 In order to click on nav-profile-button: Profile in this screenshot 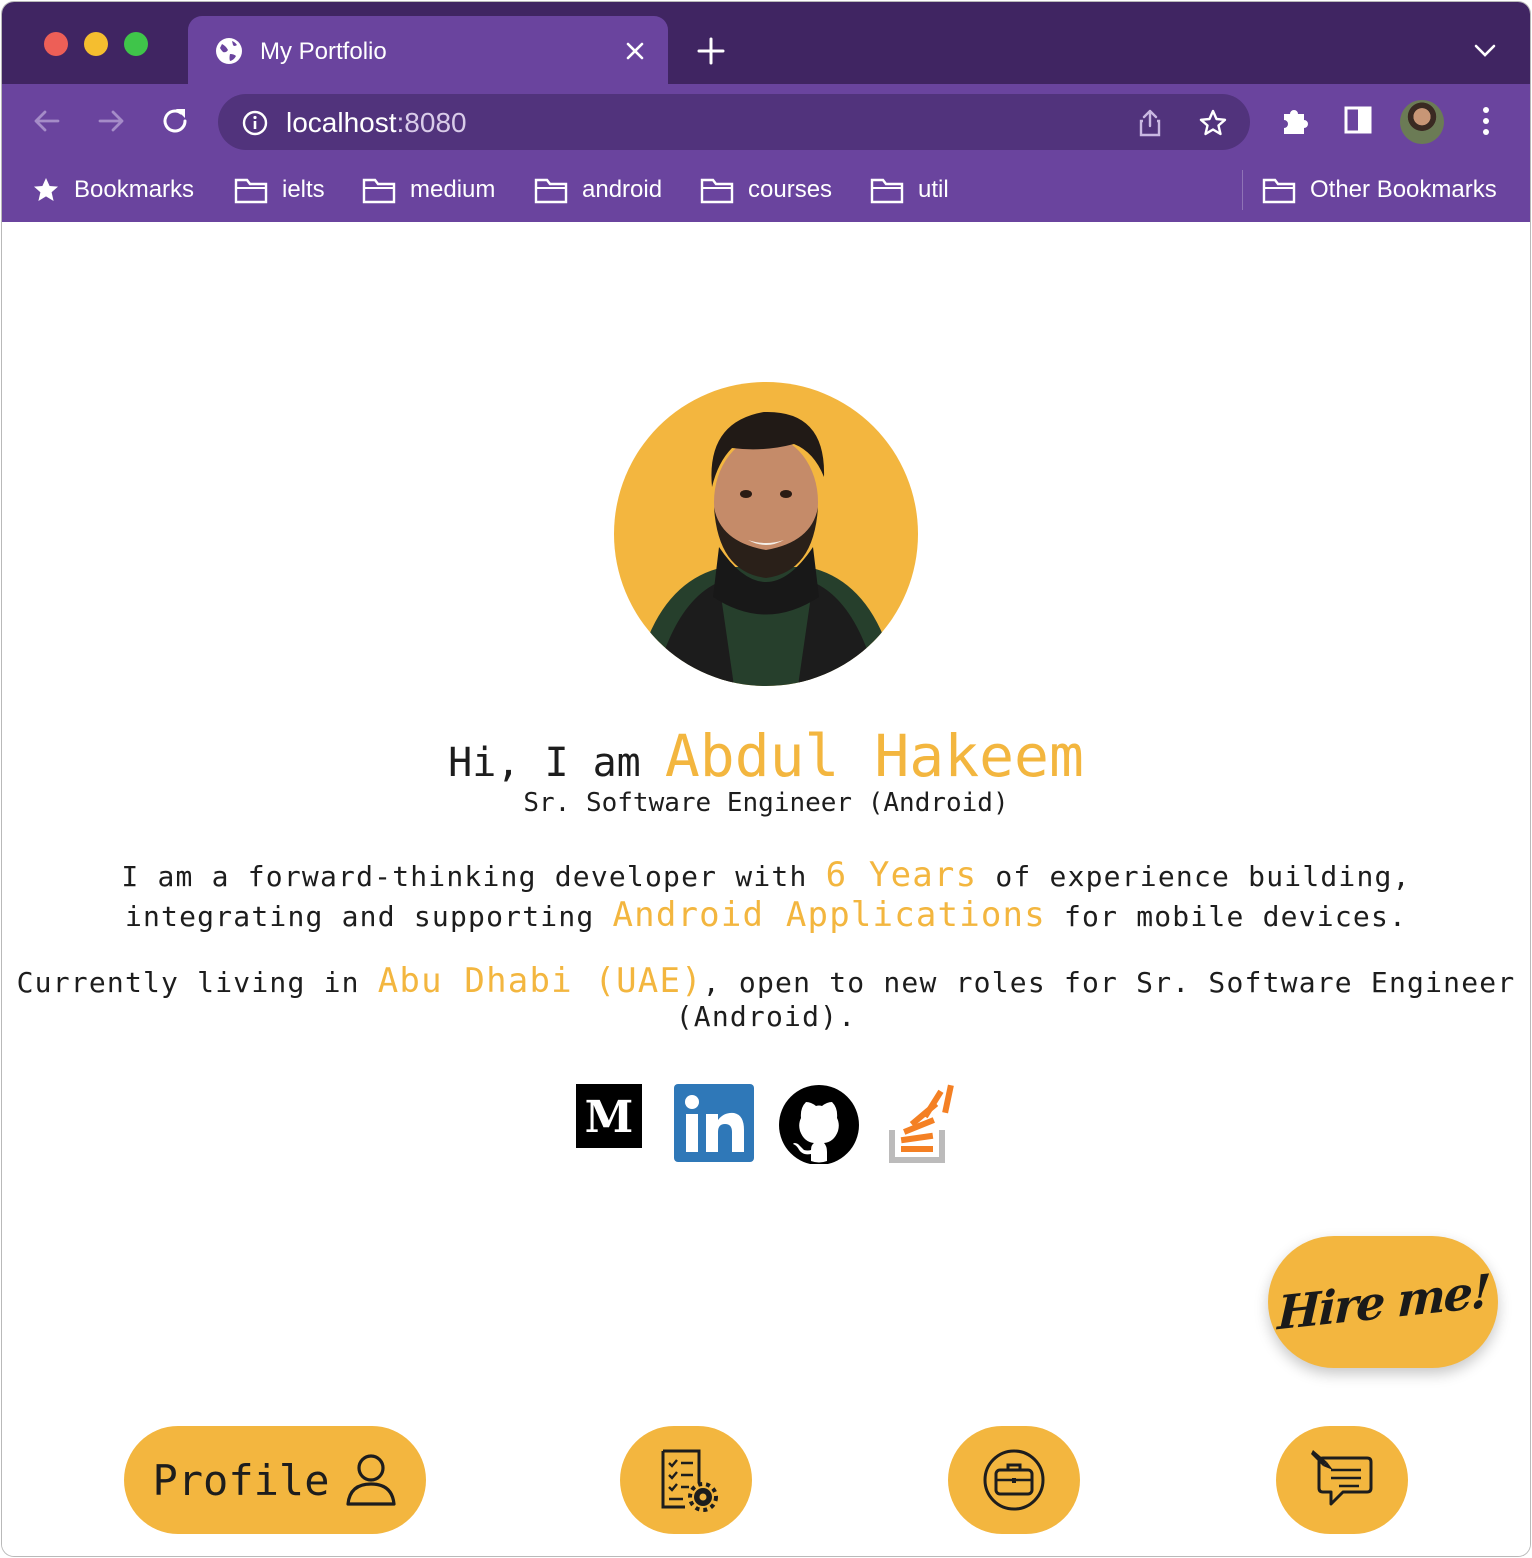, I will do `click(275, 1480)`.